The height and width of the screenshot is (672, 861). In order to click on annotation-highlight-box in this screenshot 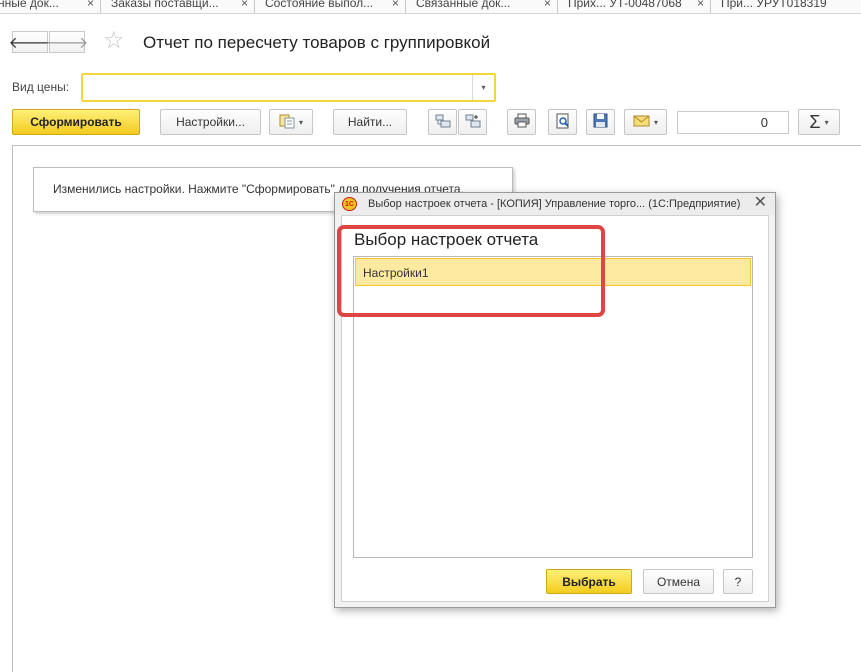, I will do `click(471, 271)`.